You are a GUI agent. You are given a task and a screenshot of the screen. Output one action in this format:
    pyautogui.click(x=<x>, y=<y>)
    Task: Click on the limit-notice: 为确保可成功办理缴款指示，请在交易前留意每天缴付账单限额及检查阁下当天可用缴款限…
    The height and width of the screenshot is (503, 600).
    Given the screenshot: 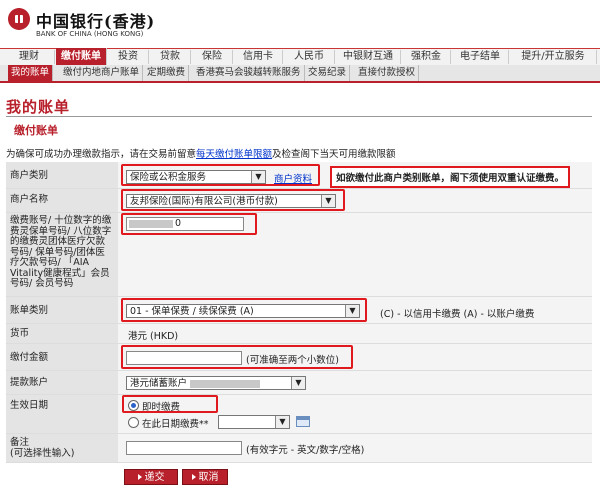 What is the action you would take?
    pyautogui.click(x=201, y=154)
    